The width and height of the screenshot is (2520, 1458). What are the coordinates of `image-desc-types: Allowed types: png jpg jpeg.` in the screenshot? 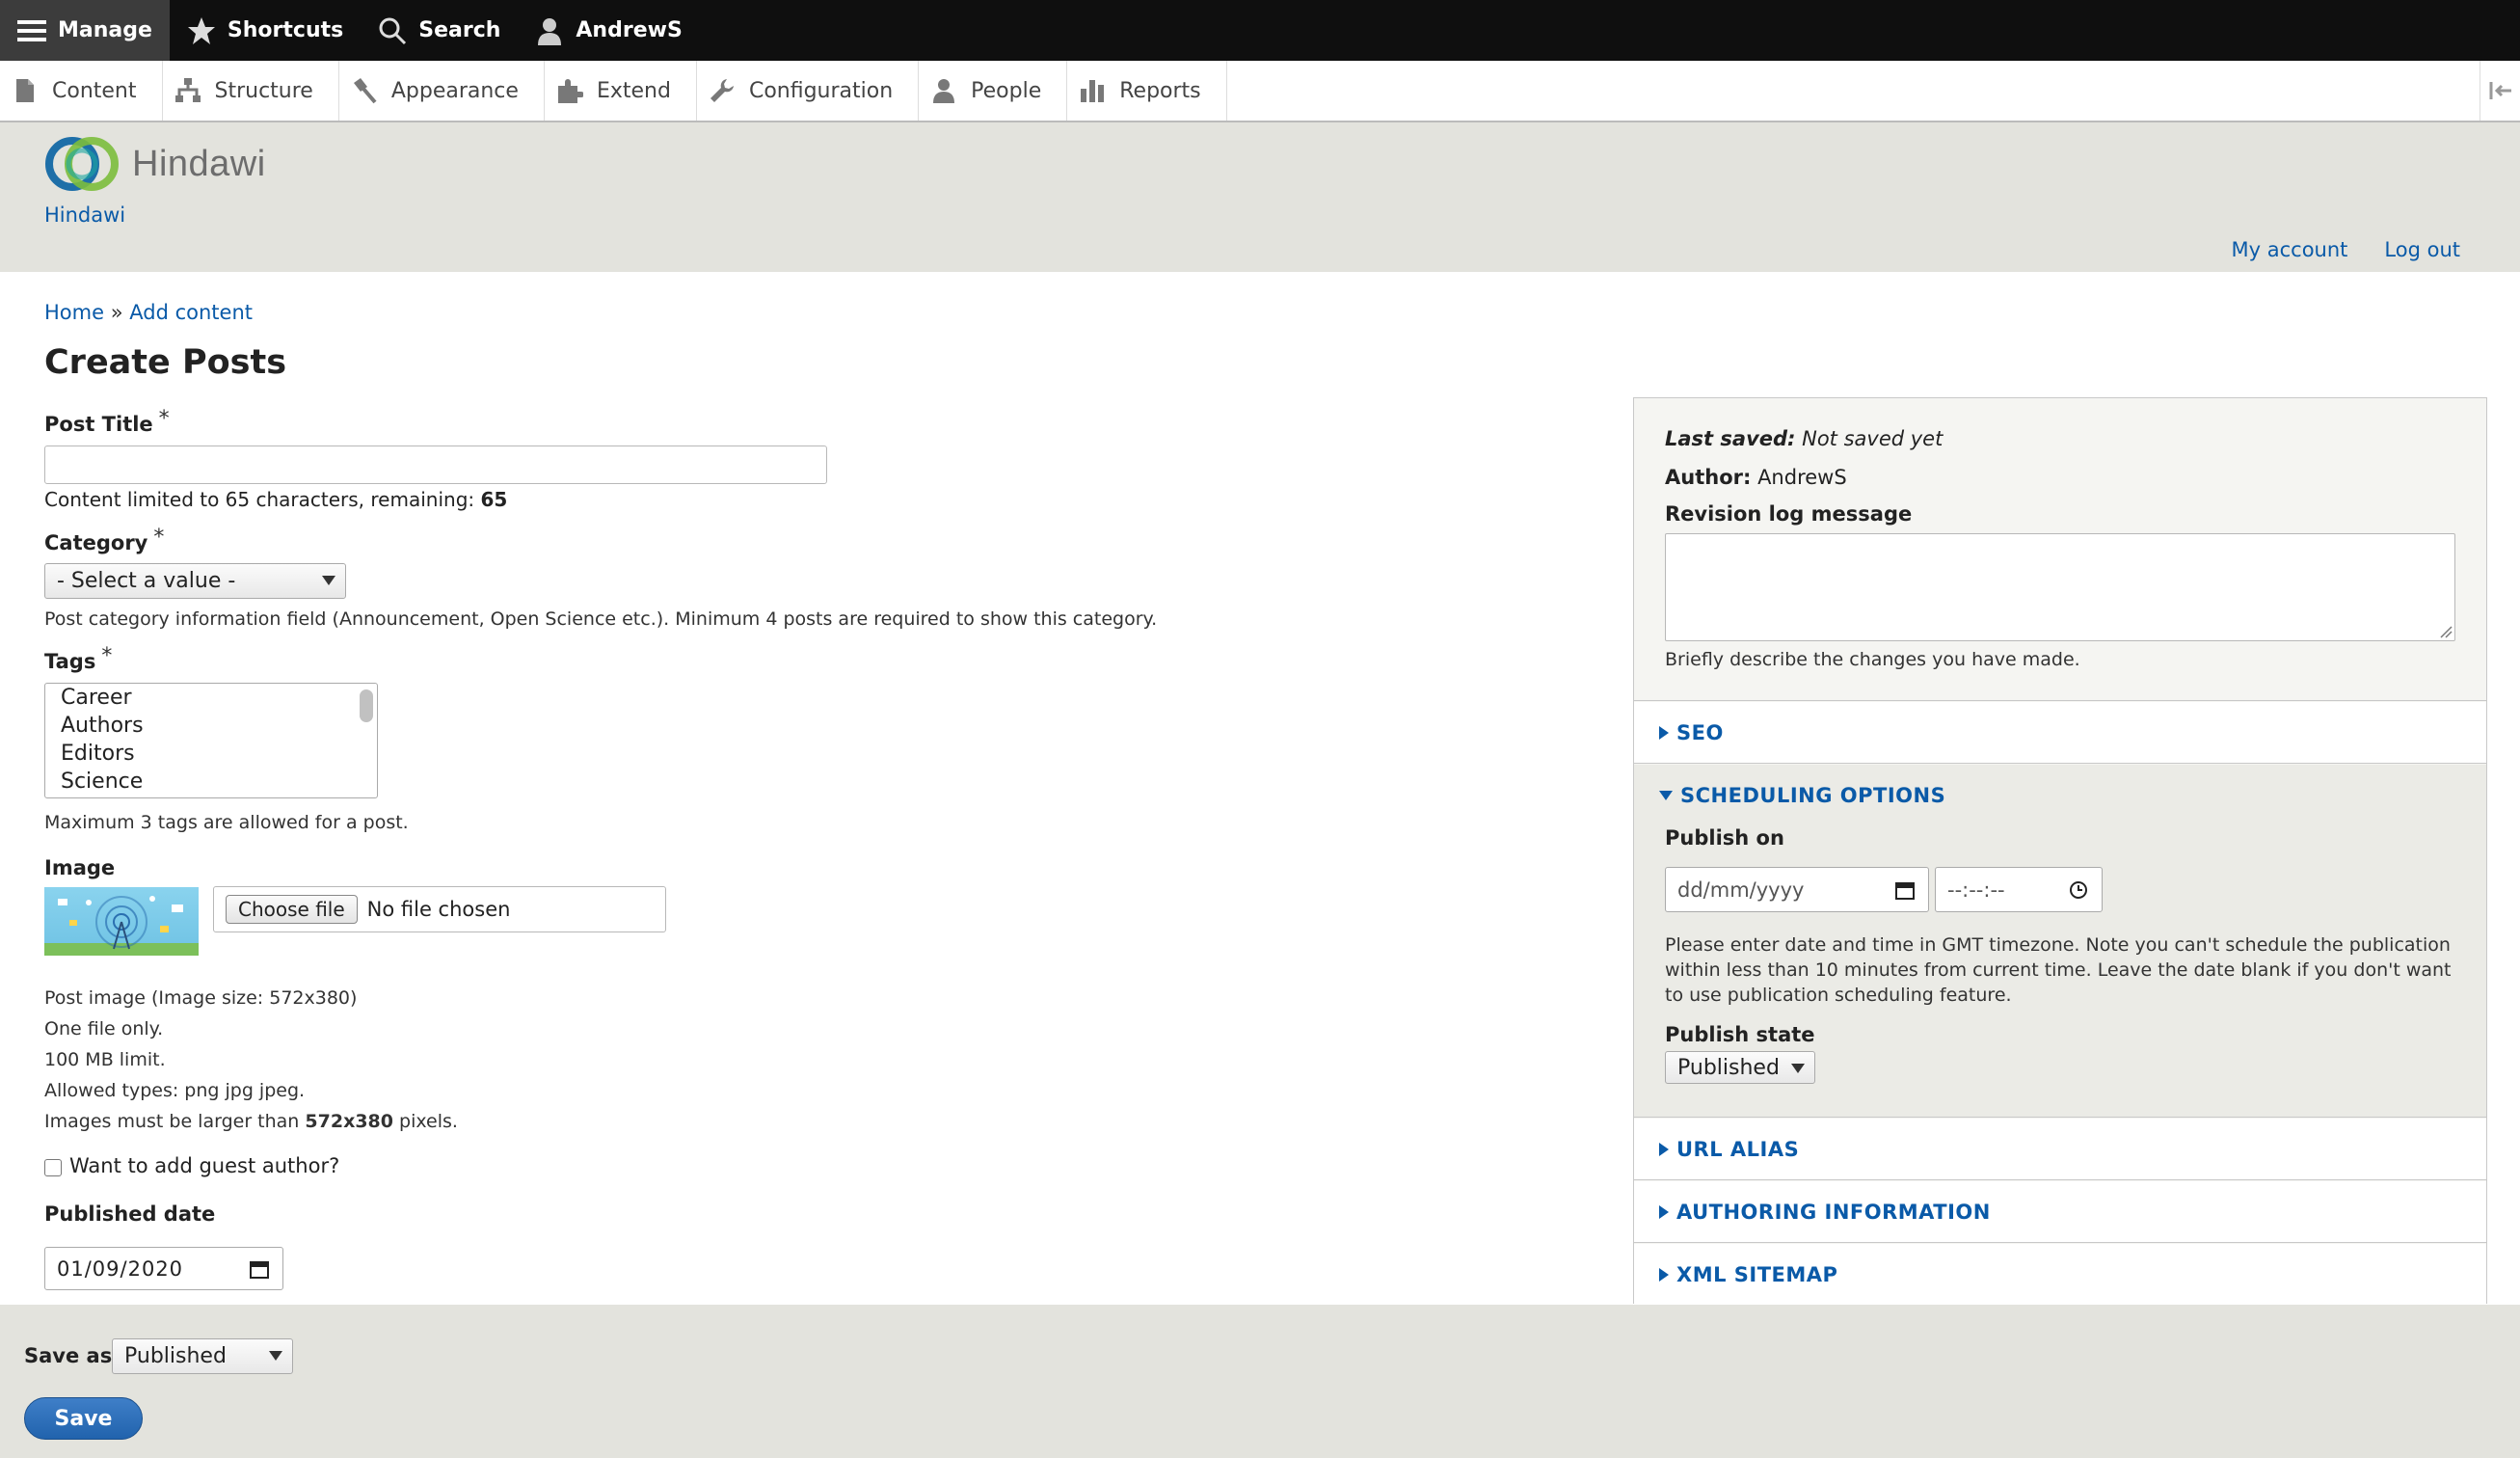 It's located at (175, 1090).